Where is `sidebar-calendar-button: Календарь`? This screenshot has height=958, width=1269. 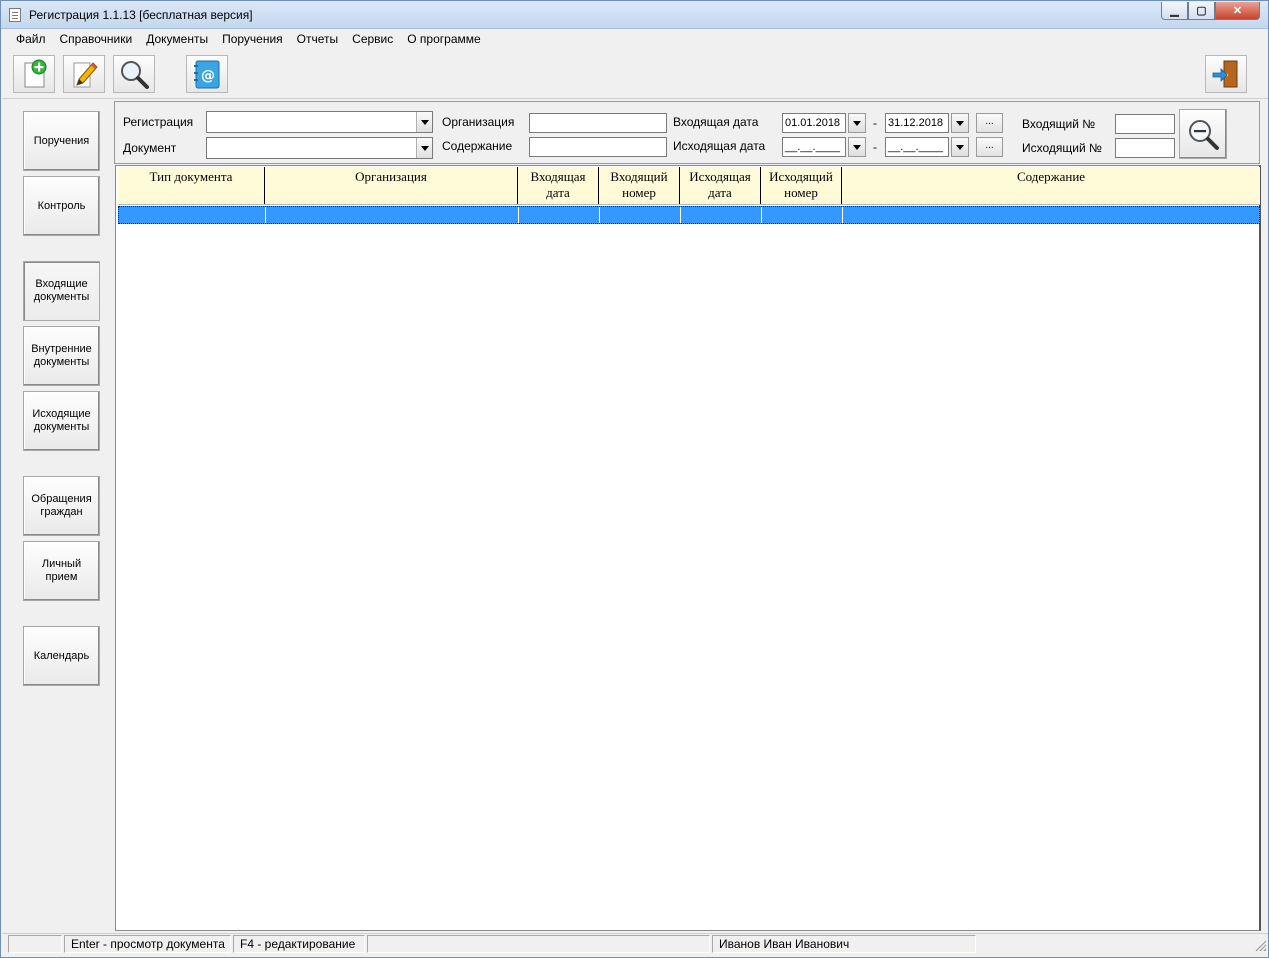 sidebar-calendar-button: Календарь is located at coordinates (61, 656).